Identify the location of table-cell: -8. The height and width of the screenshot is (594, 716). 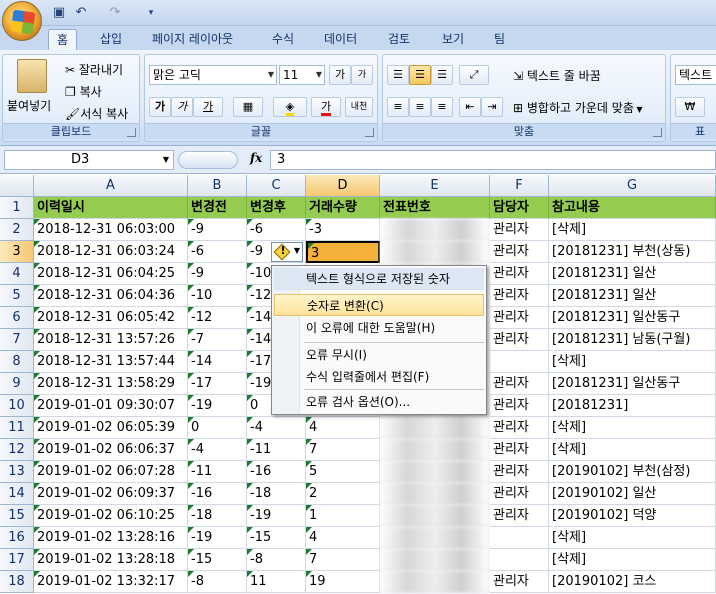
(217, 582).